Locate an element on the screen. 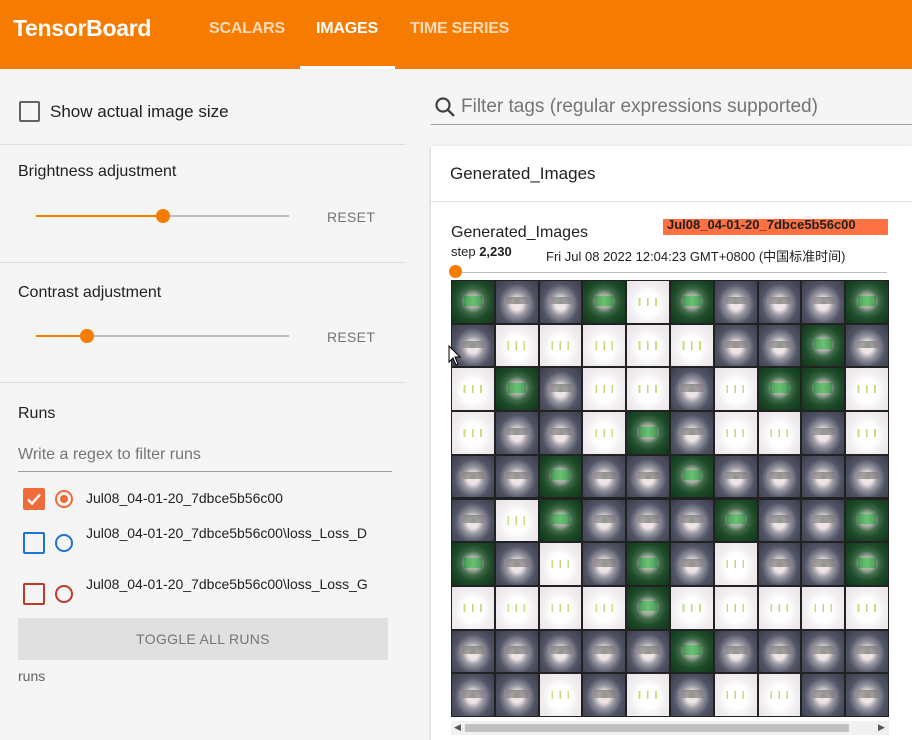  toggle-all-runs-button: TOGGLE ALL RUNS is located at coordinates (203, 639).